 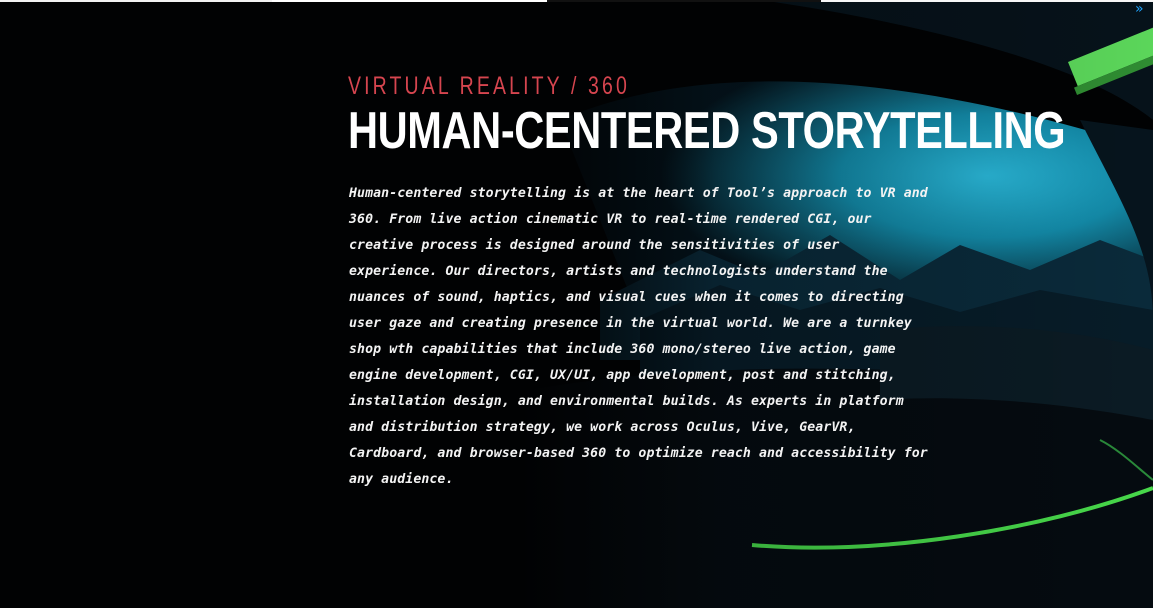 I want to click on scroll-indicator-icon: », so click(x=1143, y=9).